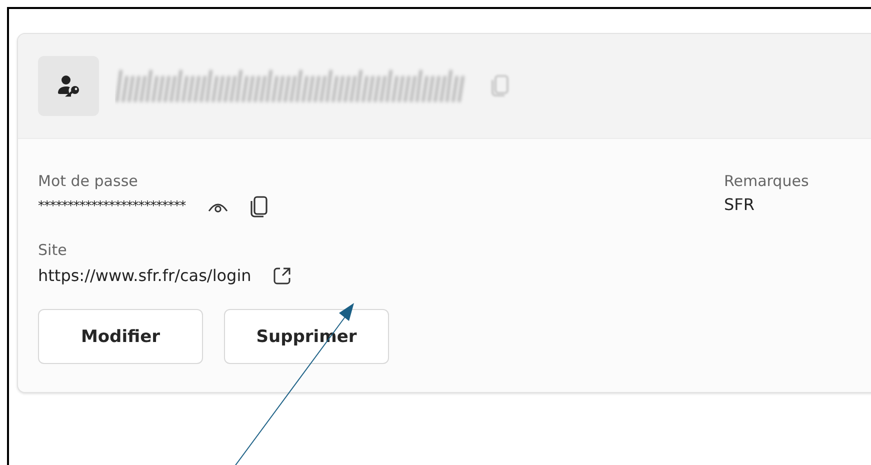 The height and width of the screenshot is (465, 871). I want to click on notes-label: Remarques, so click(767, 181).